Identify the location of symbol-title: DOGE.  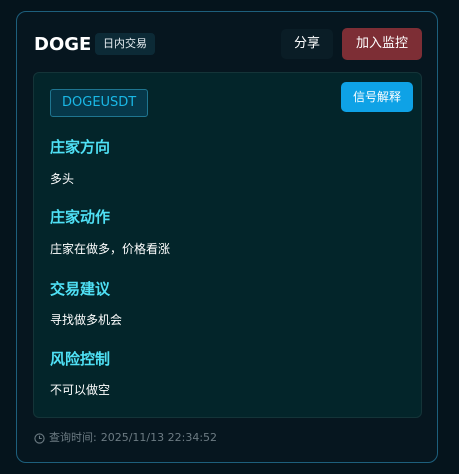
(63, 44).